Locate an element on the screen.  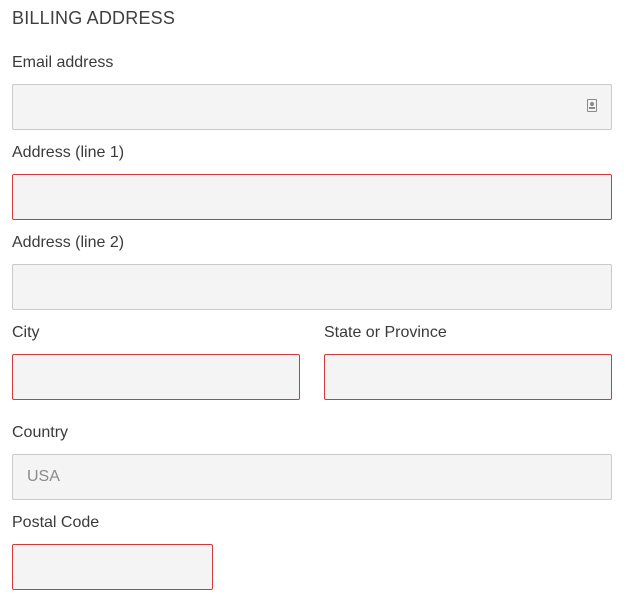
country-label: Country is located at coordinates (40, 432).